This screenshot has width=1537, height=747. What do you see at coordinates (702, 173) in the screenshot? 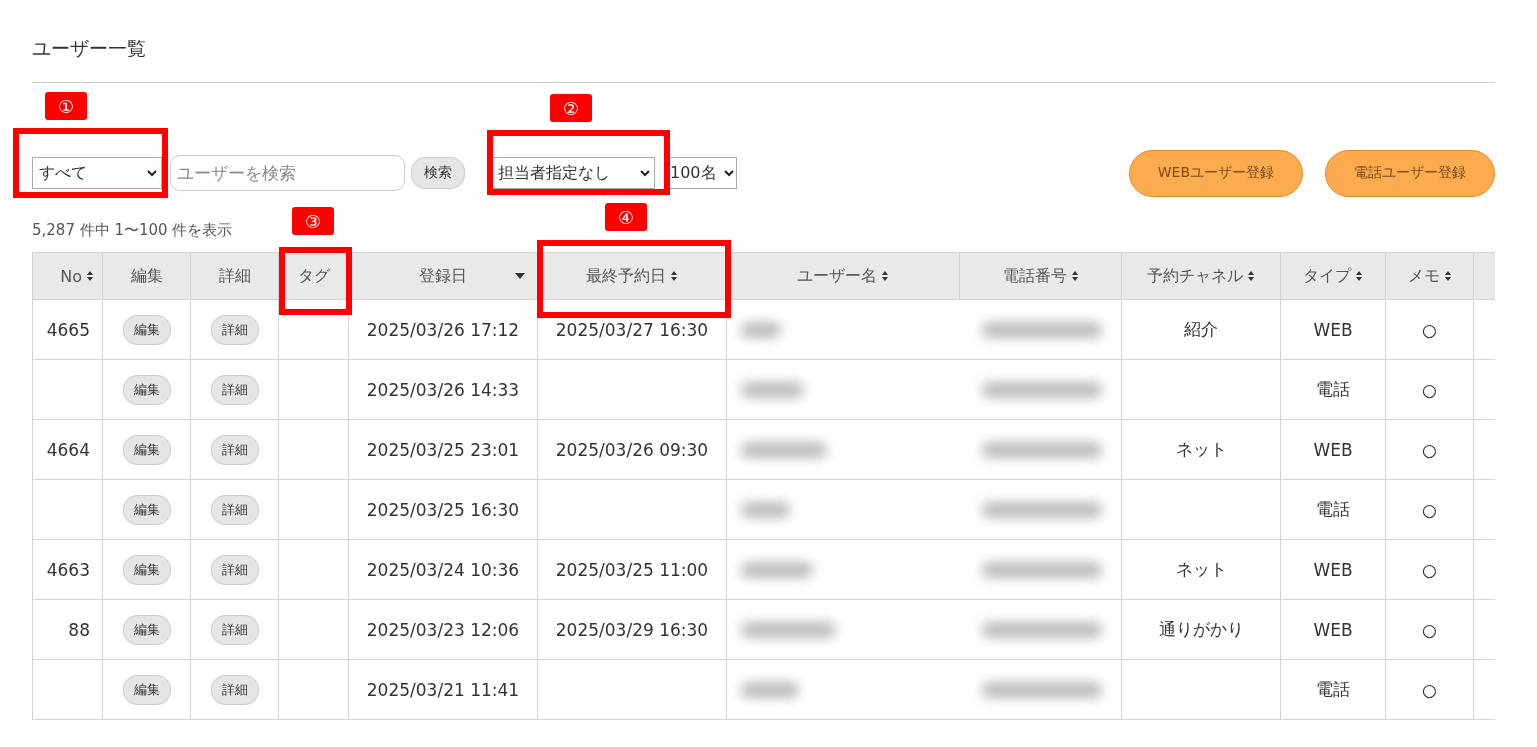
I see `per-page-select: 100名` at bounding box center [702, 173].